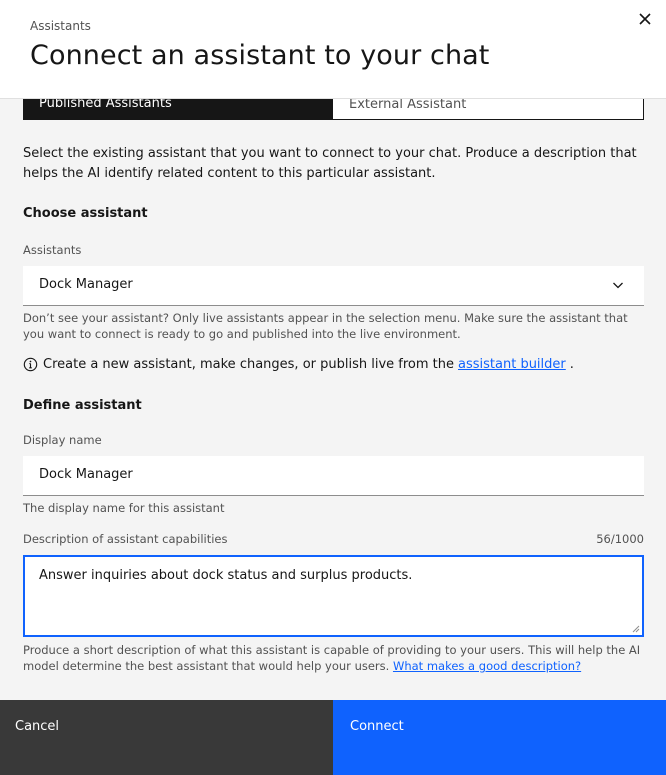 The image size is (666, 775). Describe the element at coordinates (487, 666) in the screenshot. I see `good-description-link: What makes a good description?` at that location.